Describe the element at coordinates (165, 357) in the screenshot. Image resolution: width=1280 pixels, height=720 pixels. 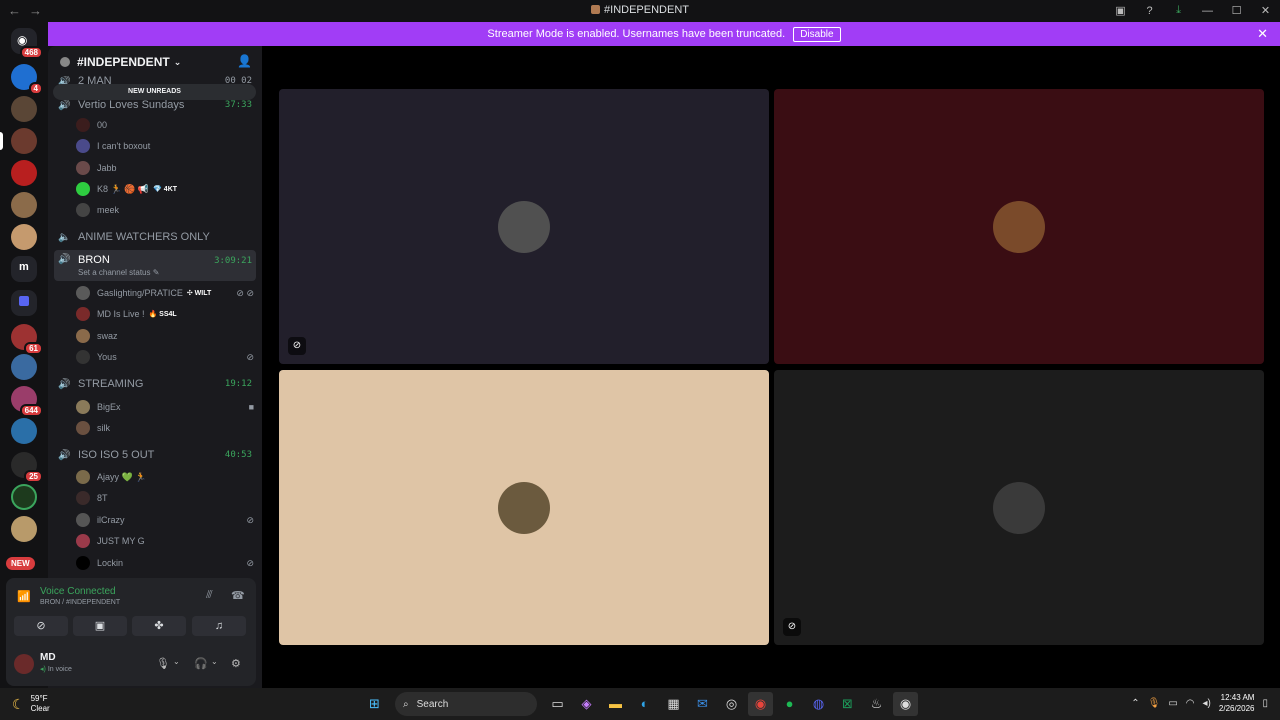
I see `voice-user: Yous ⊘` at that location.